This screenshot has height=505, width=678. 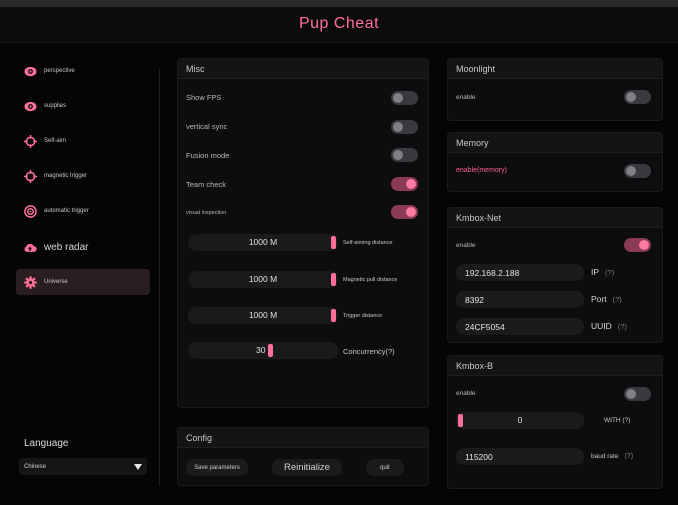 I want to click on kmbox-b-panel-title: Kmbox-B, so click(x=555, y=366).